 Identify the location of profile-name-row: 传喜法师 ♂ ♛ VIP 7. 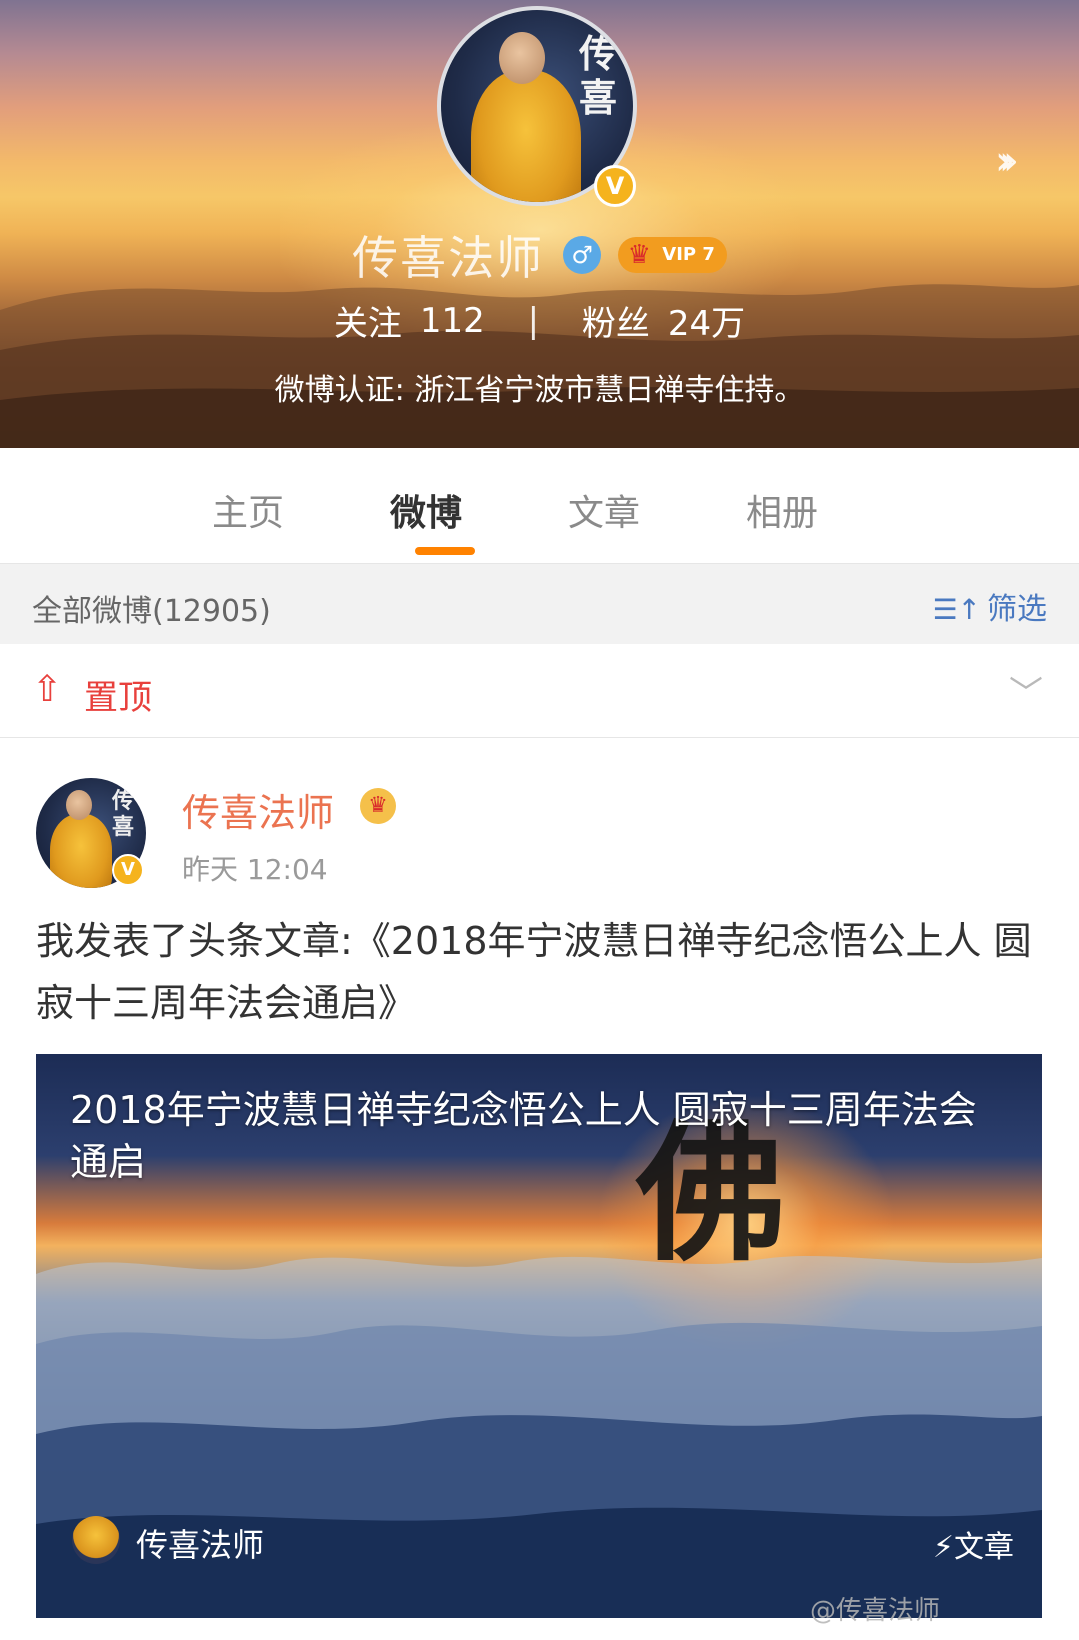
(539, 253).